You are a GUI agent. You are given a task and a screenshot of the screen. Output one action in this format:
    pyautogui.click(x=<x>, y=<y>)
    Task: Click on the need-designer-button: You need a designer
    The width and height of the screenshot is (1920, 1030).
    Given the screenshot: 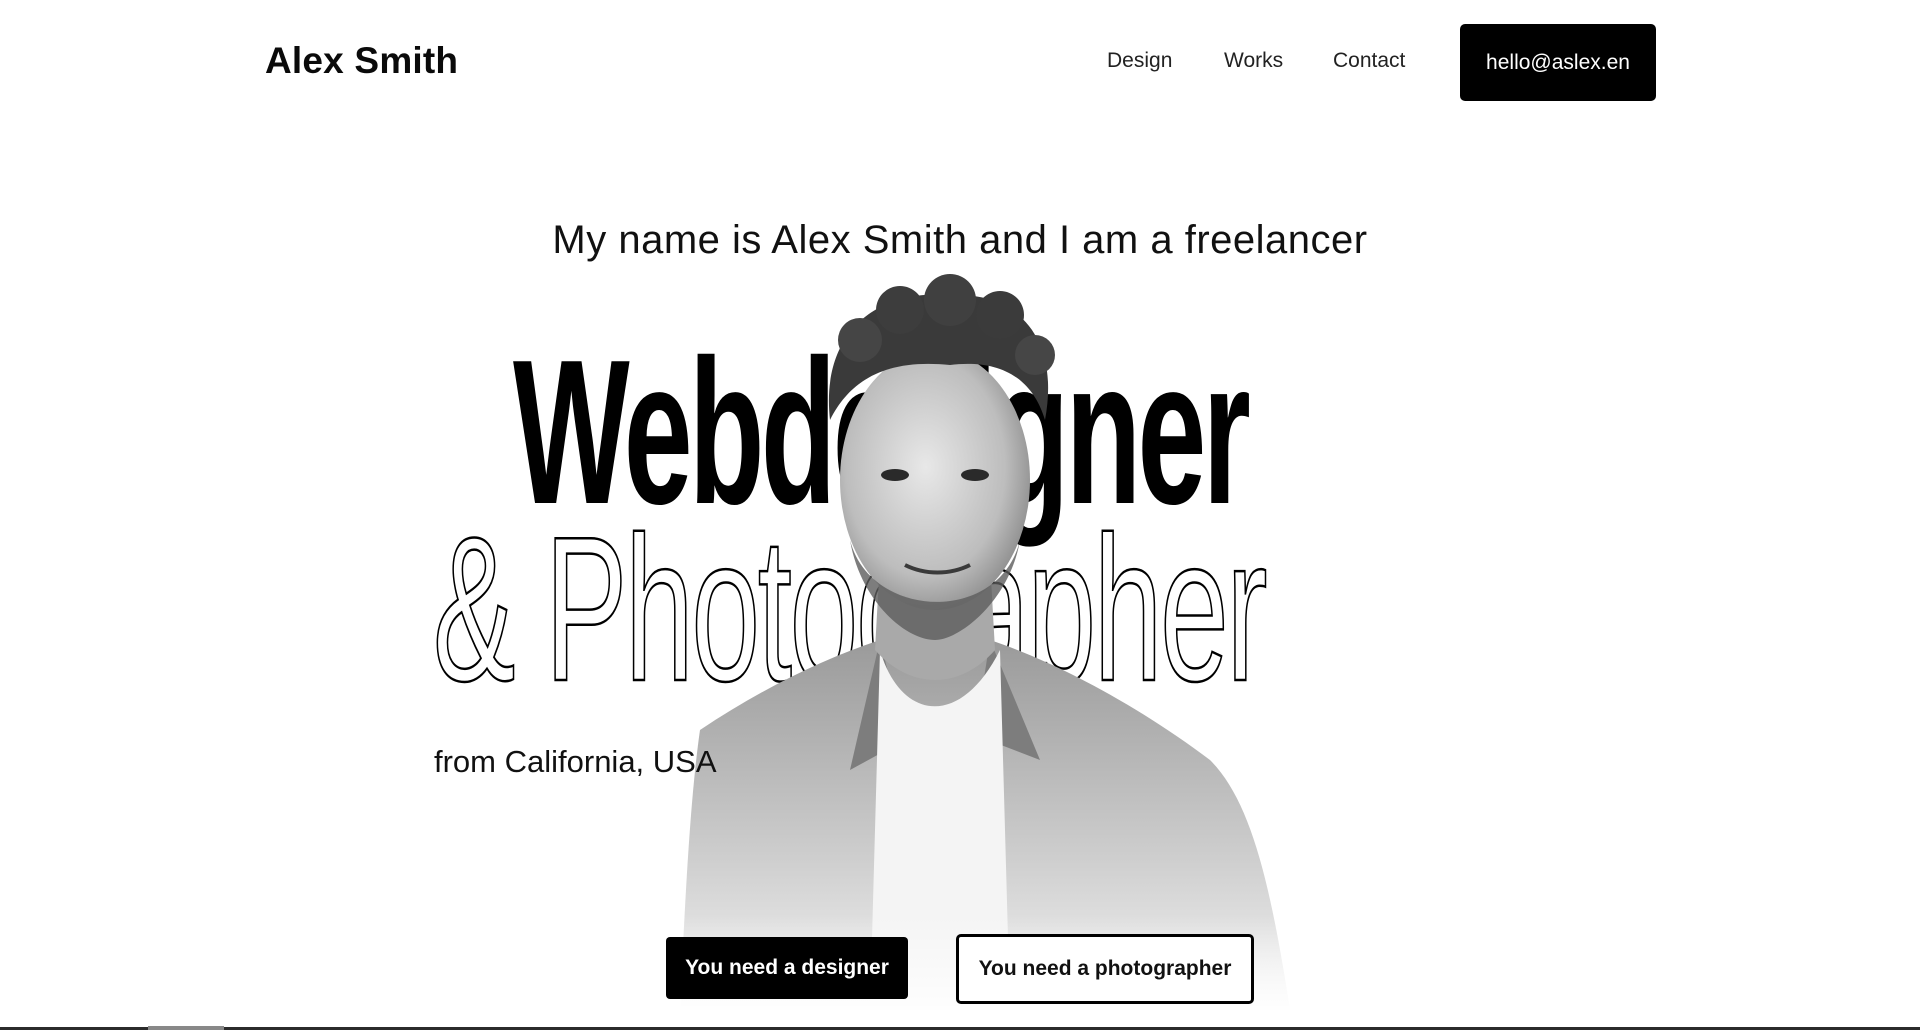 What is the action you would take?
    pyautogui.click(x=787, y=968)
    